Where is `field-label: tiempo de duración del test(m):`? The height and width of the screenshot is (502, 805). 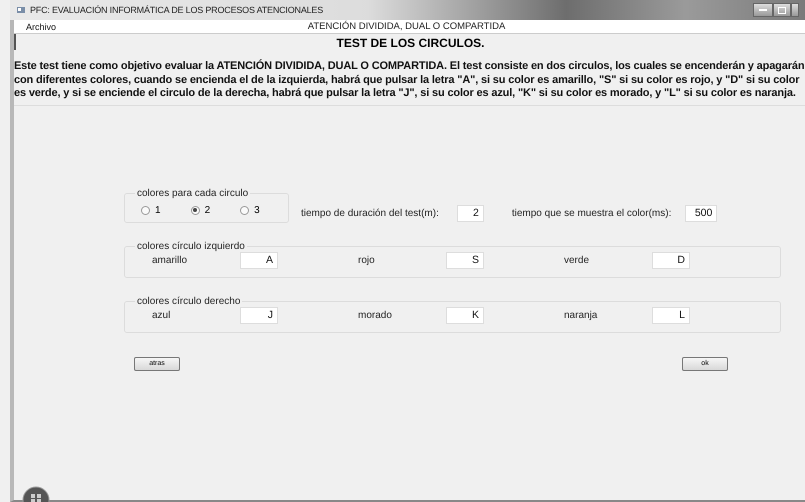
field-label: tiempo de duración del test(m): is located at coordinates (370, 213).